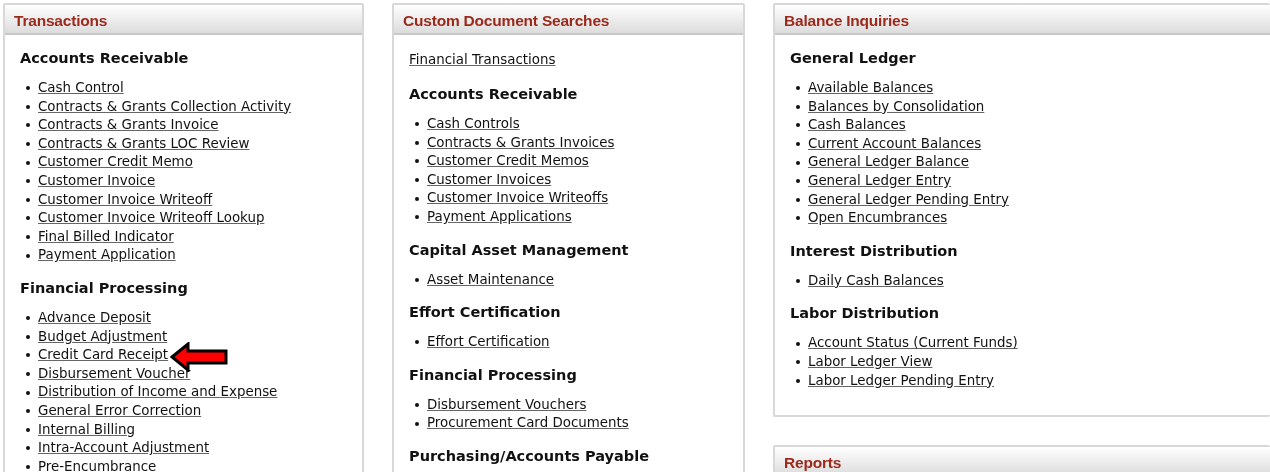 The height and width of the screenshot is (472, 1270). I want to click on panel-title: Balance Inquiries, so click(846, 20).